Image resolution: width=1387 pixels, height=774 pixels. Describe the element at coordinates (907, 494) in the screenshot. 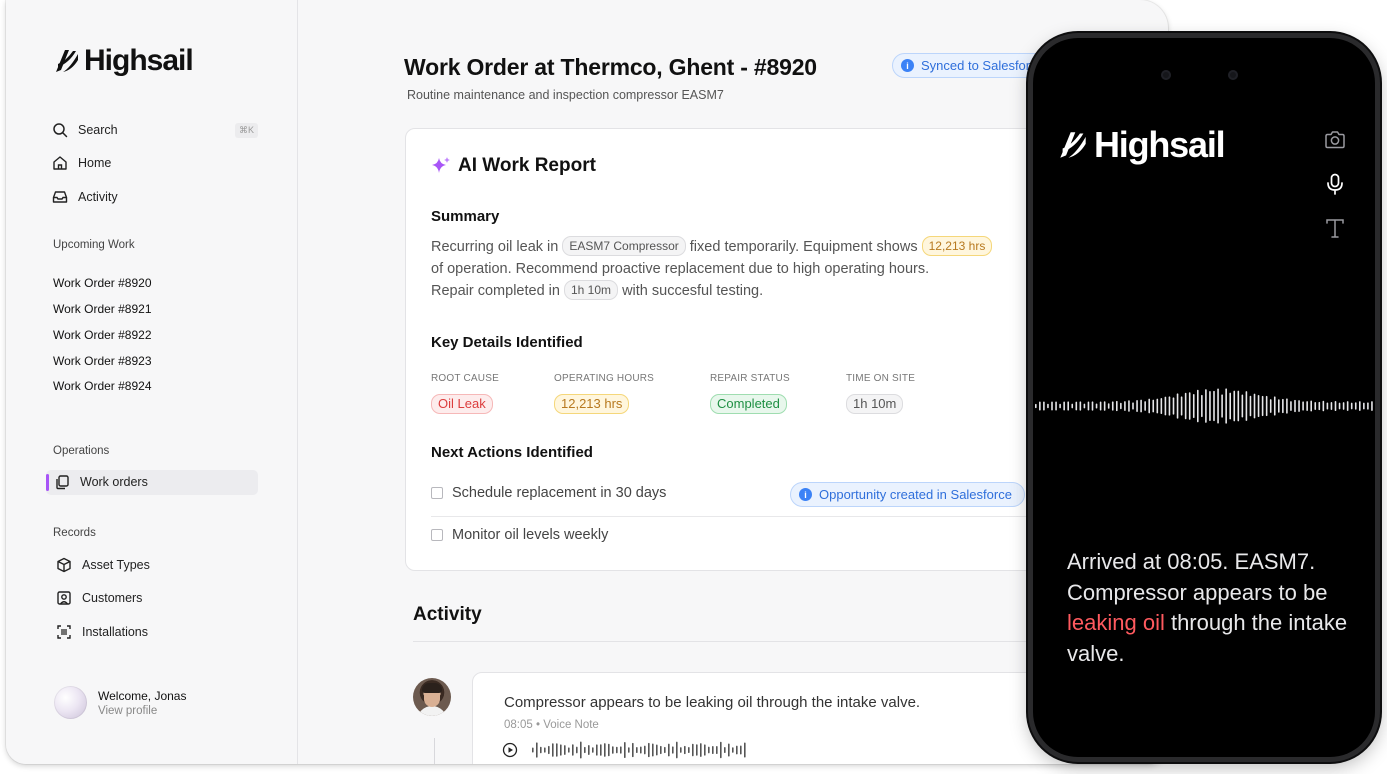

I see `salesforce-opportunity-badge: i Opportunity created in Salesforce` at that location.